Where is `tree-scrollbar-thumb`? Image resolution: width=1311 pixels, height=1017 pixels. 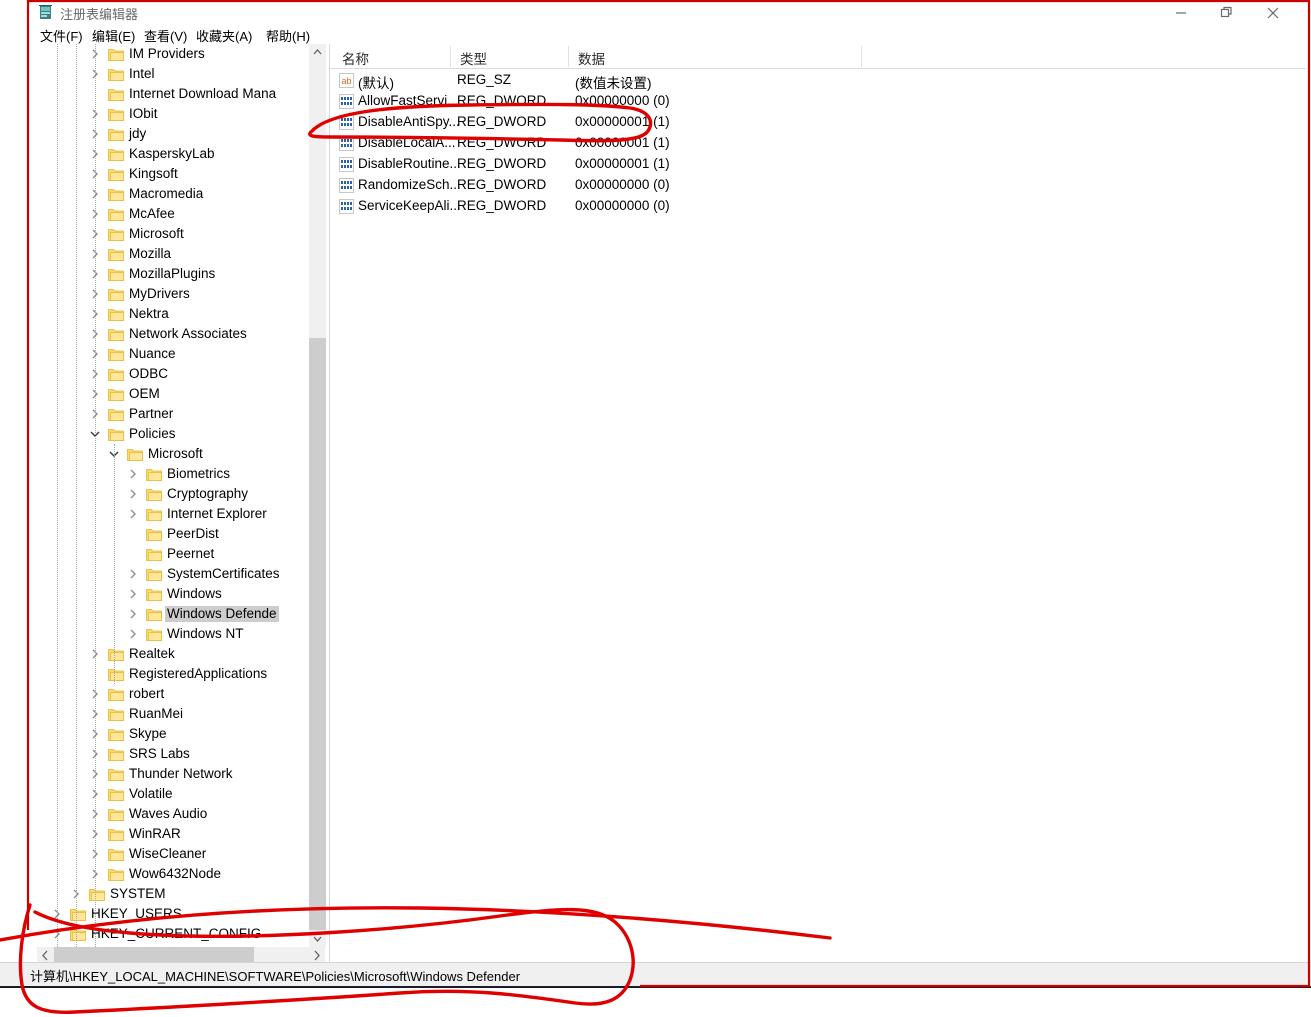 tree-scrollbar-thumb is located at coordinates (317, 638).